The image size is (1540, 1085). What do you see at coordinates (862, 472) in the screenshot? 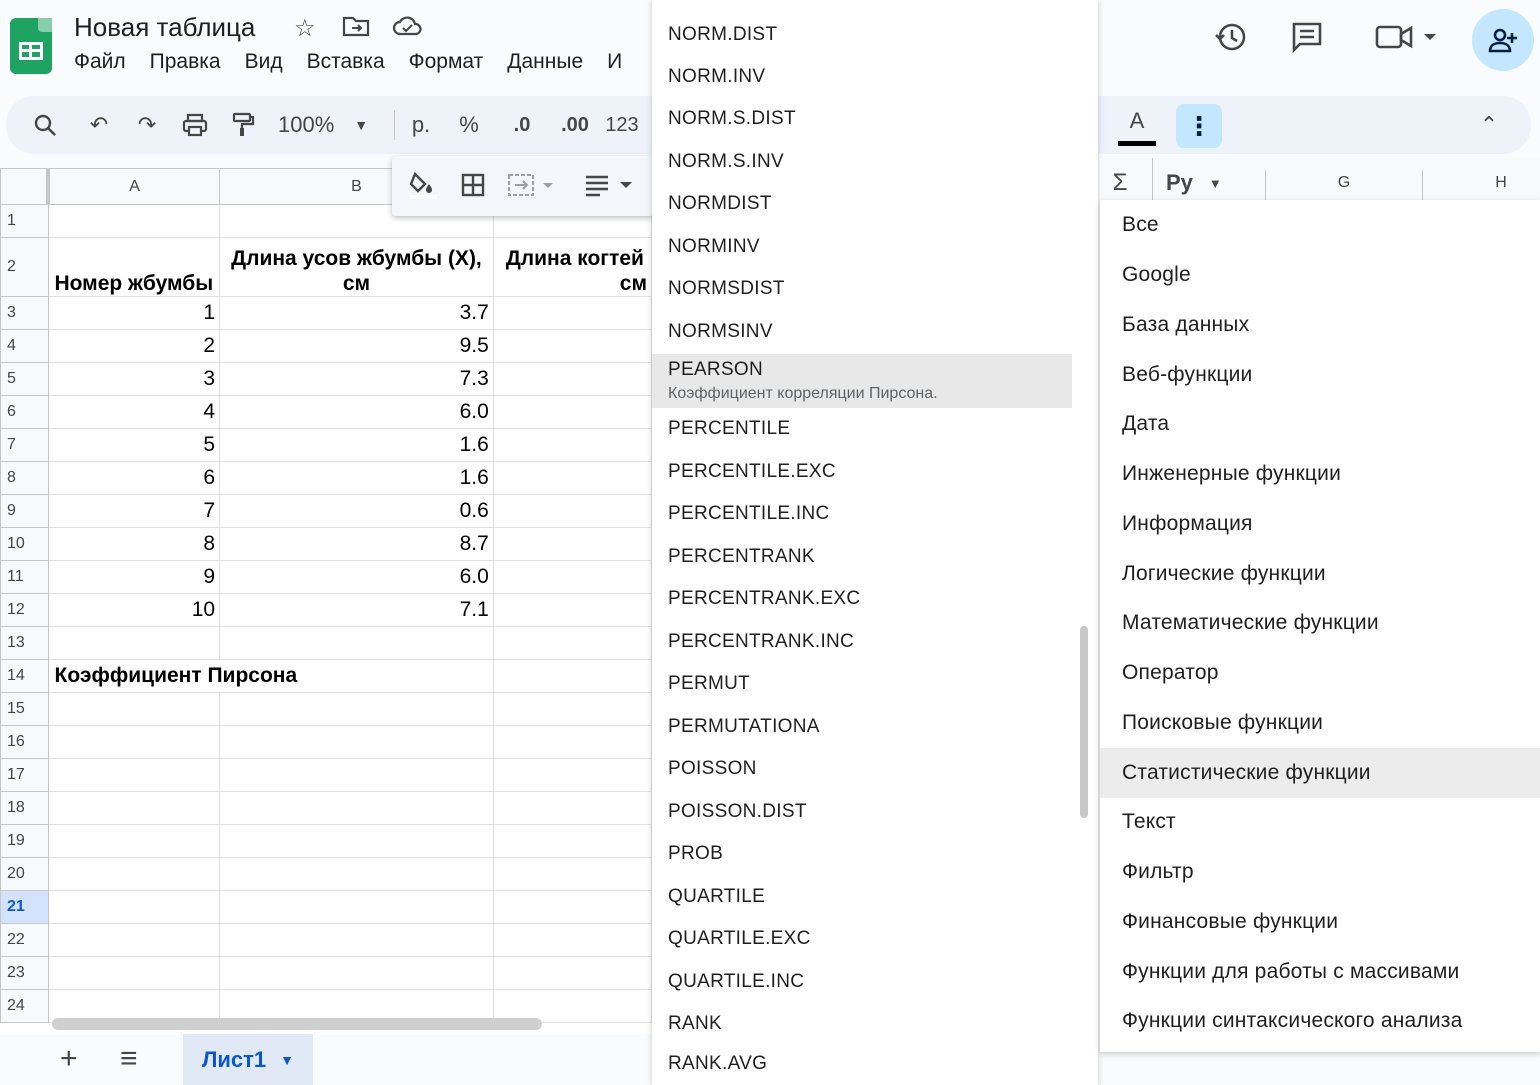
I see `function-item: PERCENTILE.EXC` at bounding box center [862, 472].